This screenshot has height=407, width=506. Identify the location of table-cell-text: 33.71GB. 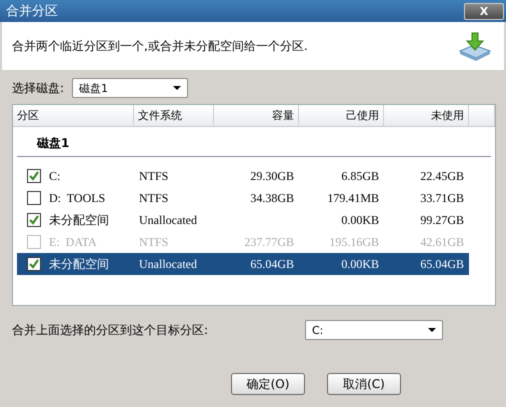
(442, 198).